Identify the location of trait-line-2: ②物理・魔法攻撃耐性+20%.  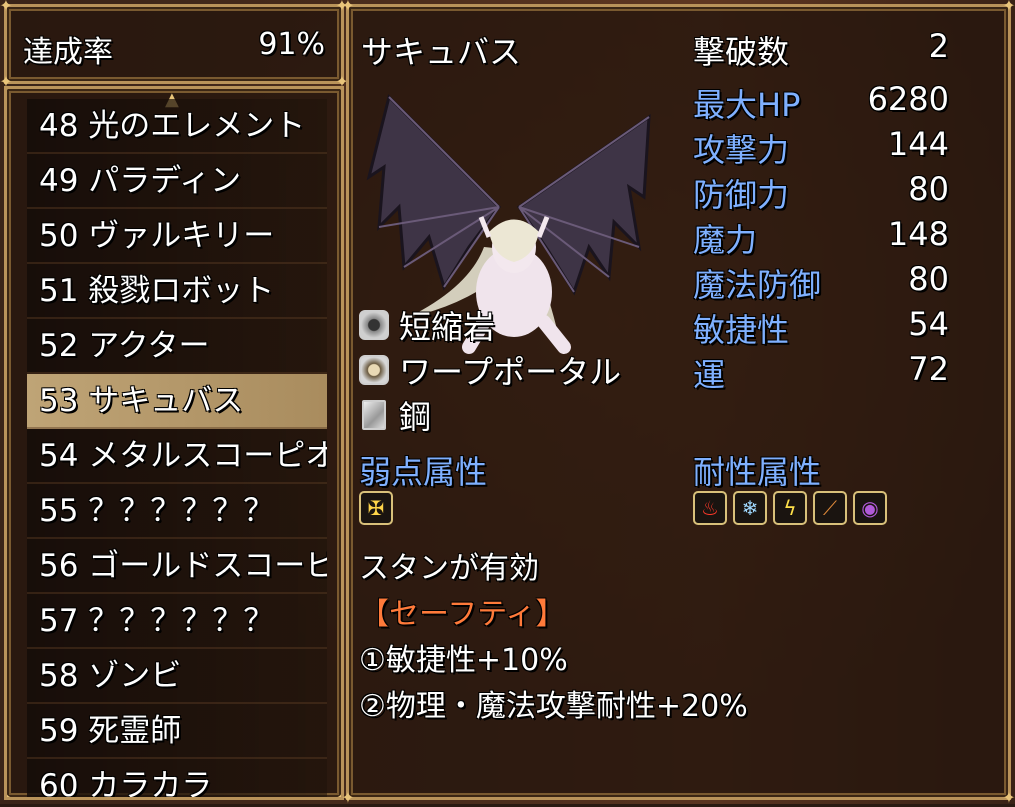
(553, 706).